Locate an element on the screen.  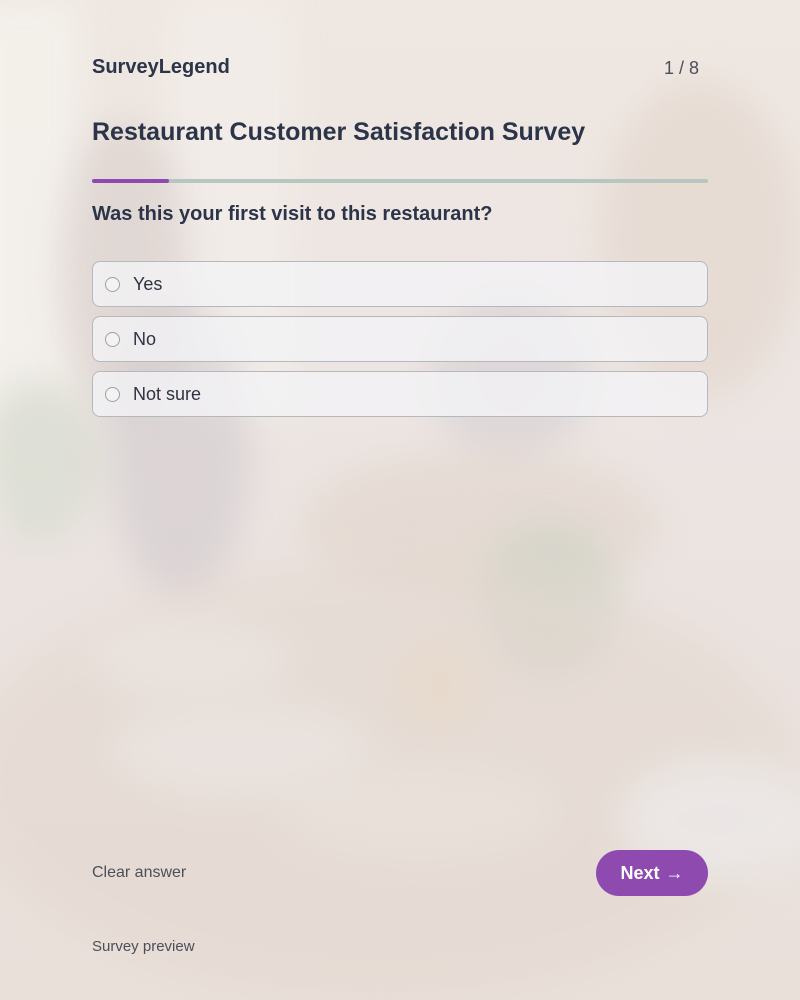
progress-bar is located at coordinates (400, 181).